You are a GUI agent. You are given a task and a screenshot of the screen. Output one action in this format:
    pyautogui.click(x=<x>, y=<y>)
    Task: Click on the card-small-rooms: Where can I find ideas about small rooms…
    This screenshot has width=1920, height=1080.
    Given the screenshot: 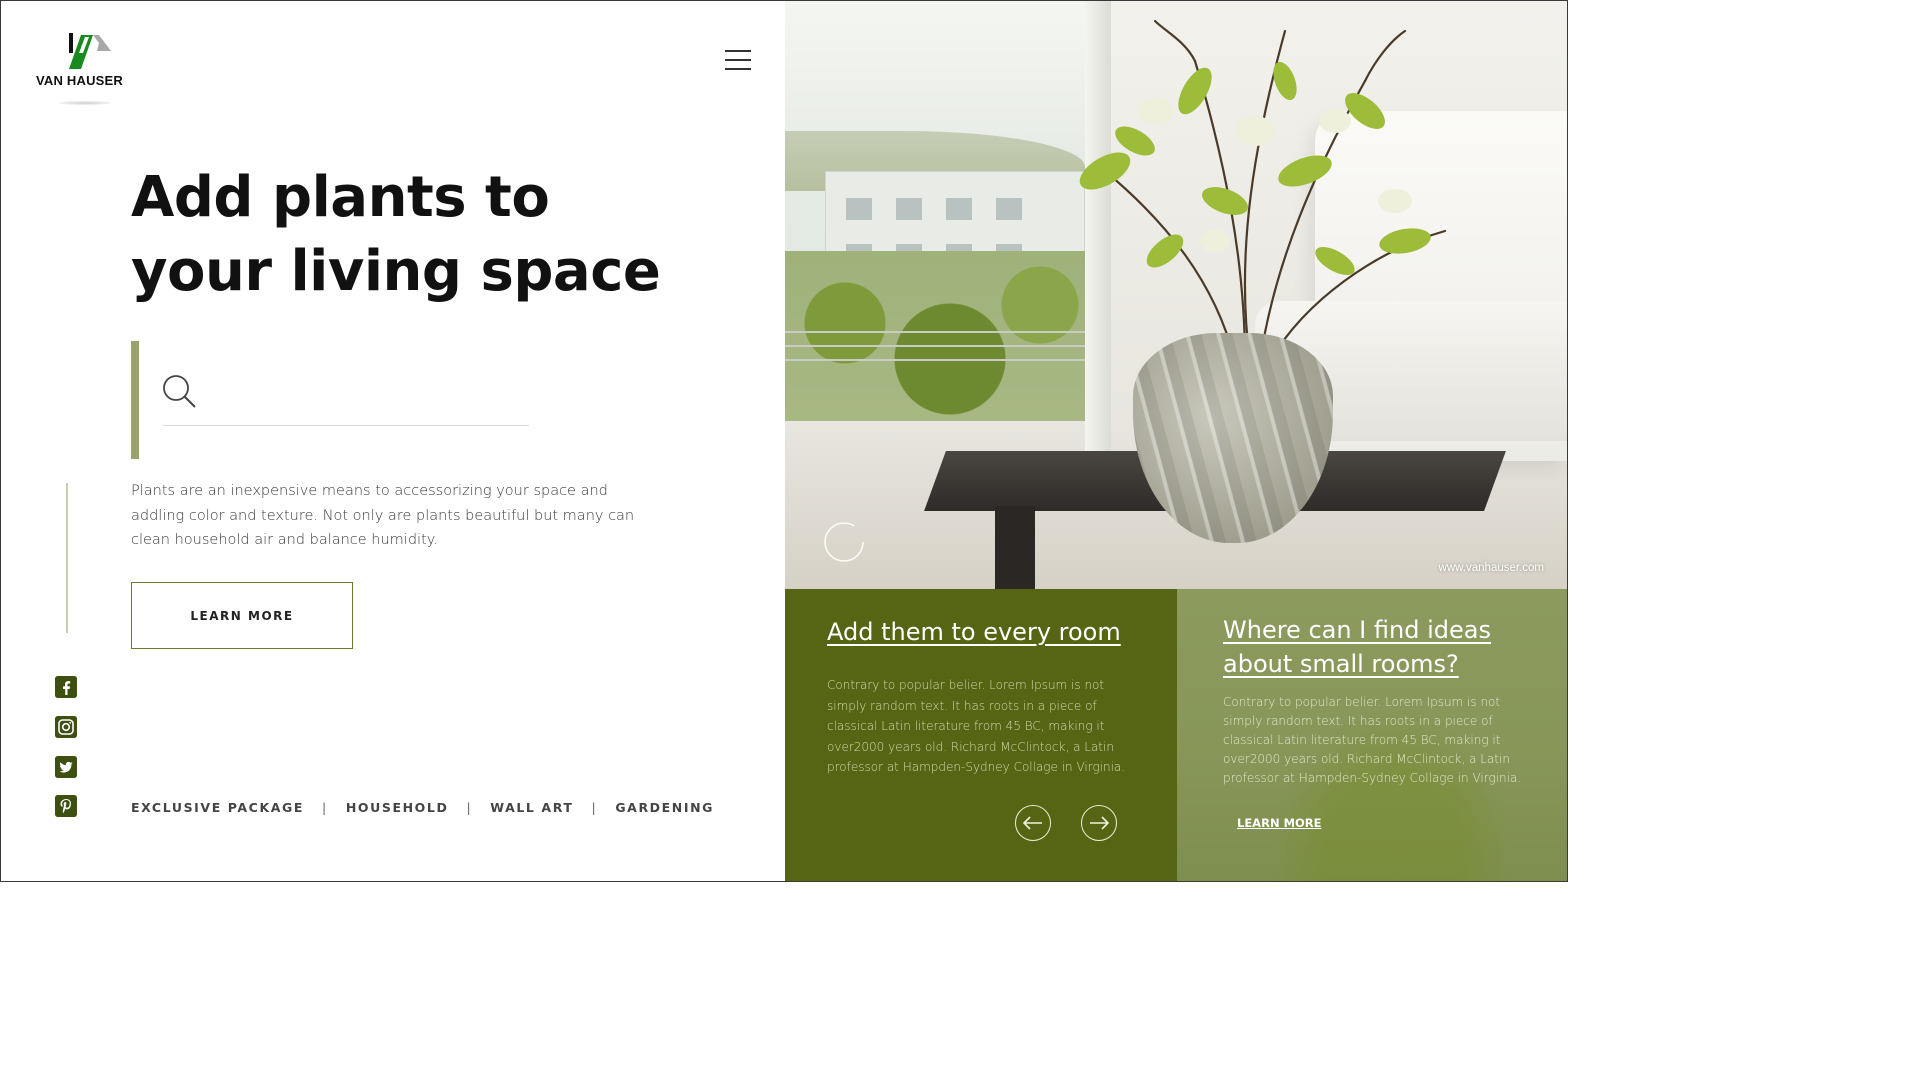 What is the action you would take?
    pyautogui.click(x=1372, y=735)
    